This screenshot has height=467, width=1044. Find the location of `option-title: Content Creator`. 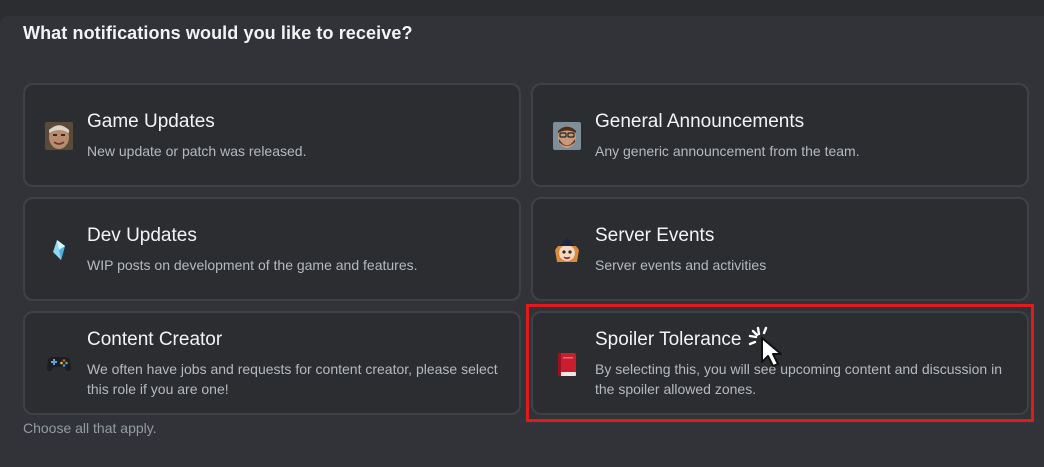

option-title: Content Creator is located at coordinates (155, 339).